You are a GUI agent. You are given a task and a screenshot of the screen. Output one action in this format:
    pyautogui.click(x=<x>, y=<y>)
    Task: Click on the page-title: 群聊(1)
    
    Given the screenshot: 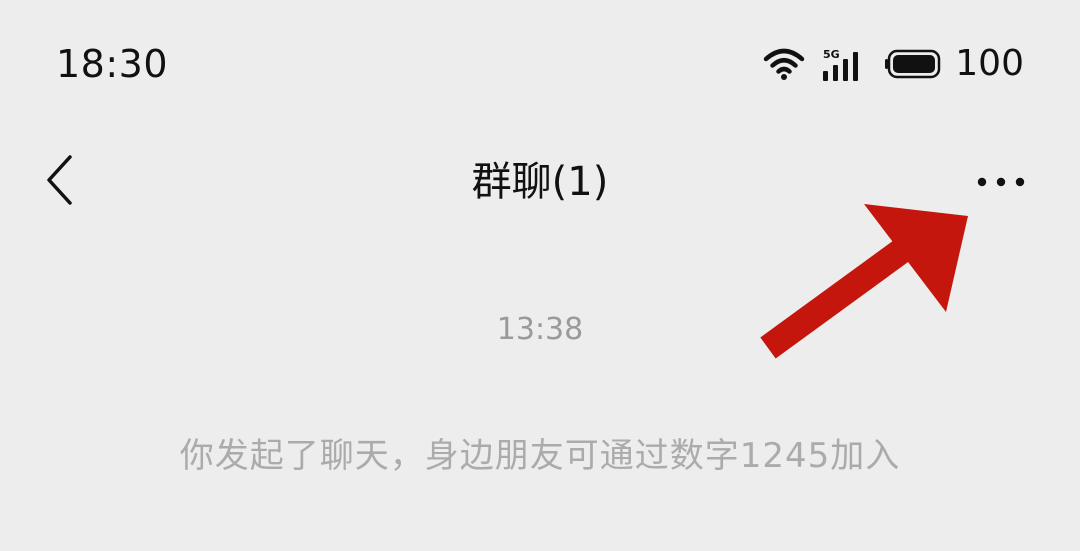 What is the action you would take?
    pyautogui.click(x=540, y=182)
    